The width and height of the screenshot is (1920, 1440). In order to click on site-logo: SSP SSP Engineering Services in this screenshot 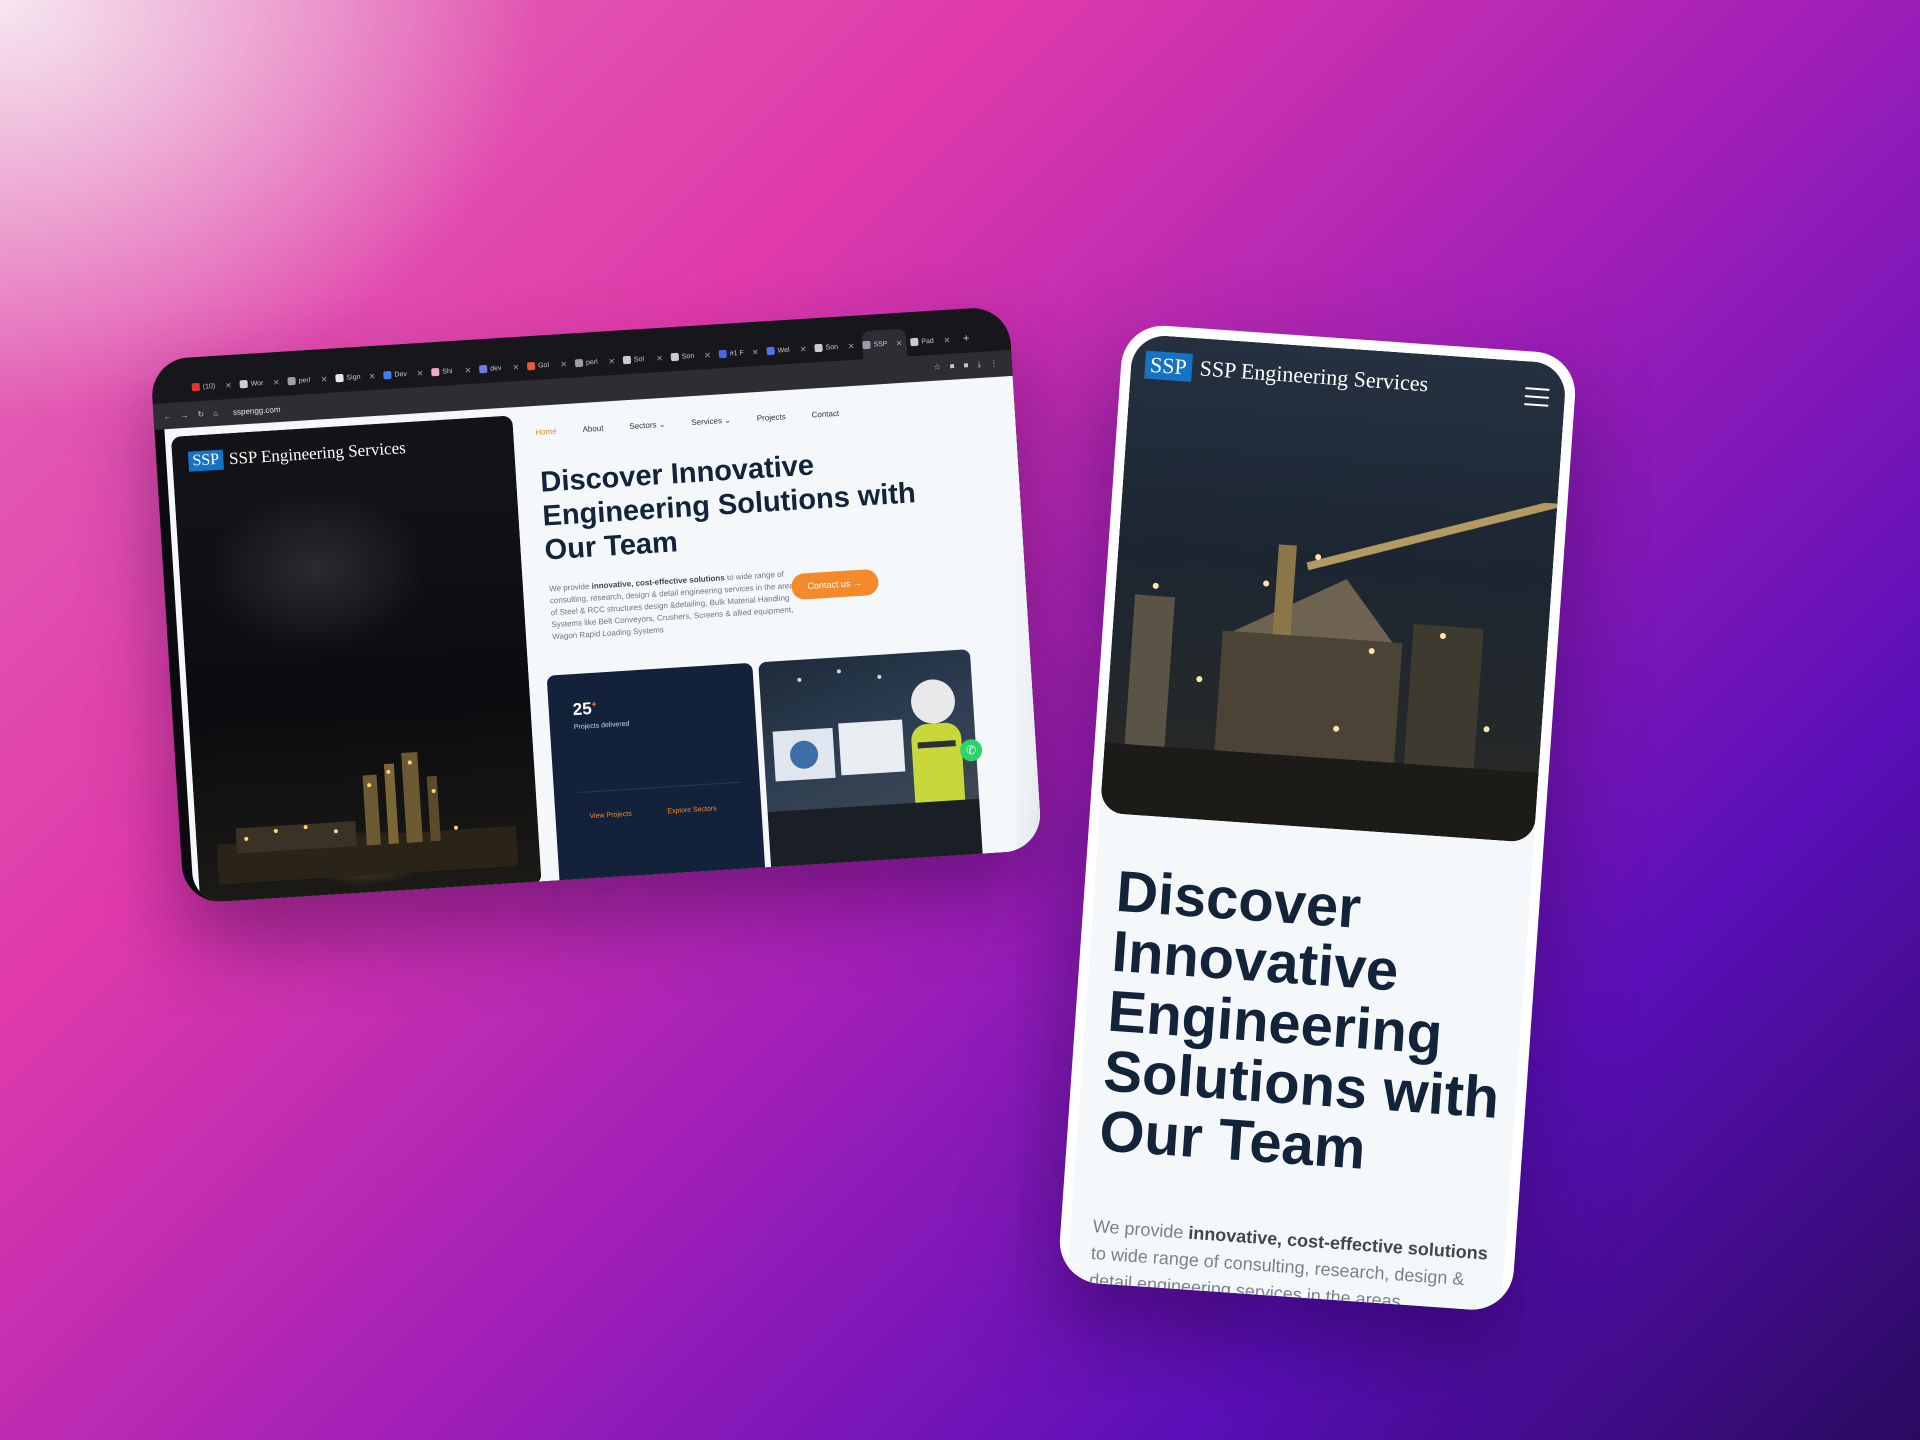, I will do `click(296, 455)`.